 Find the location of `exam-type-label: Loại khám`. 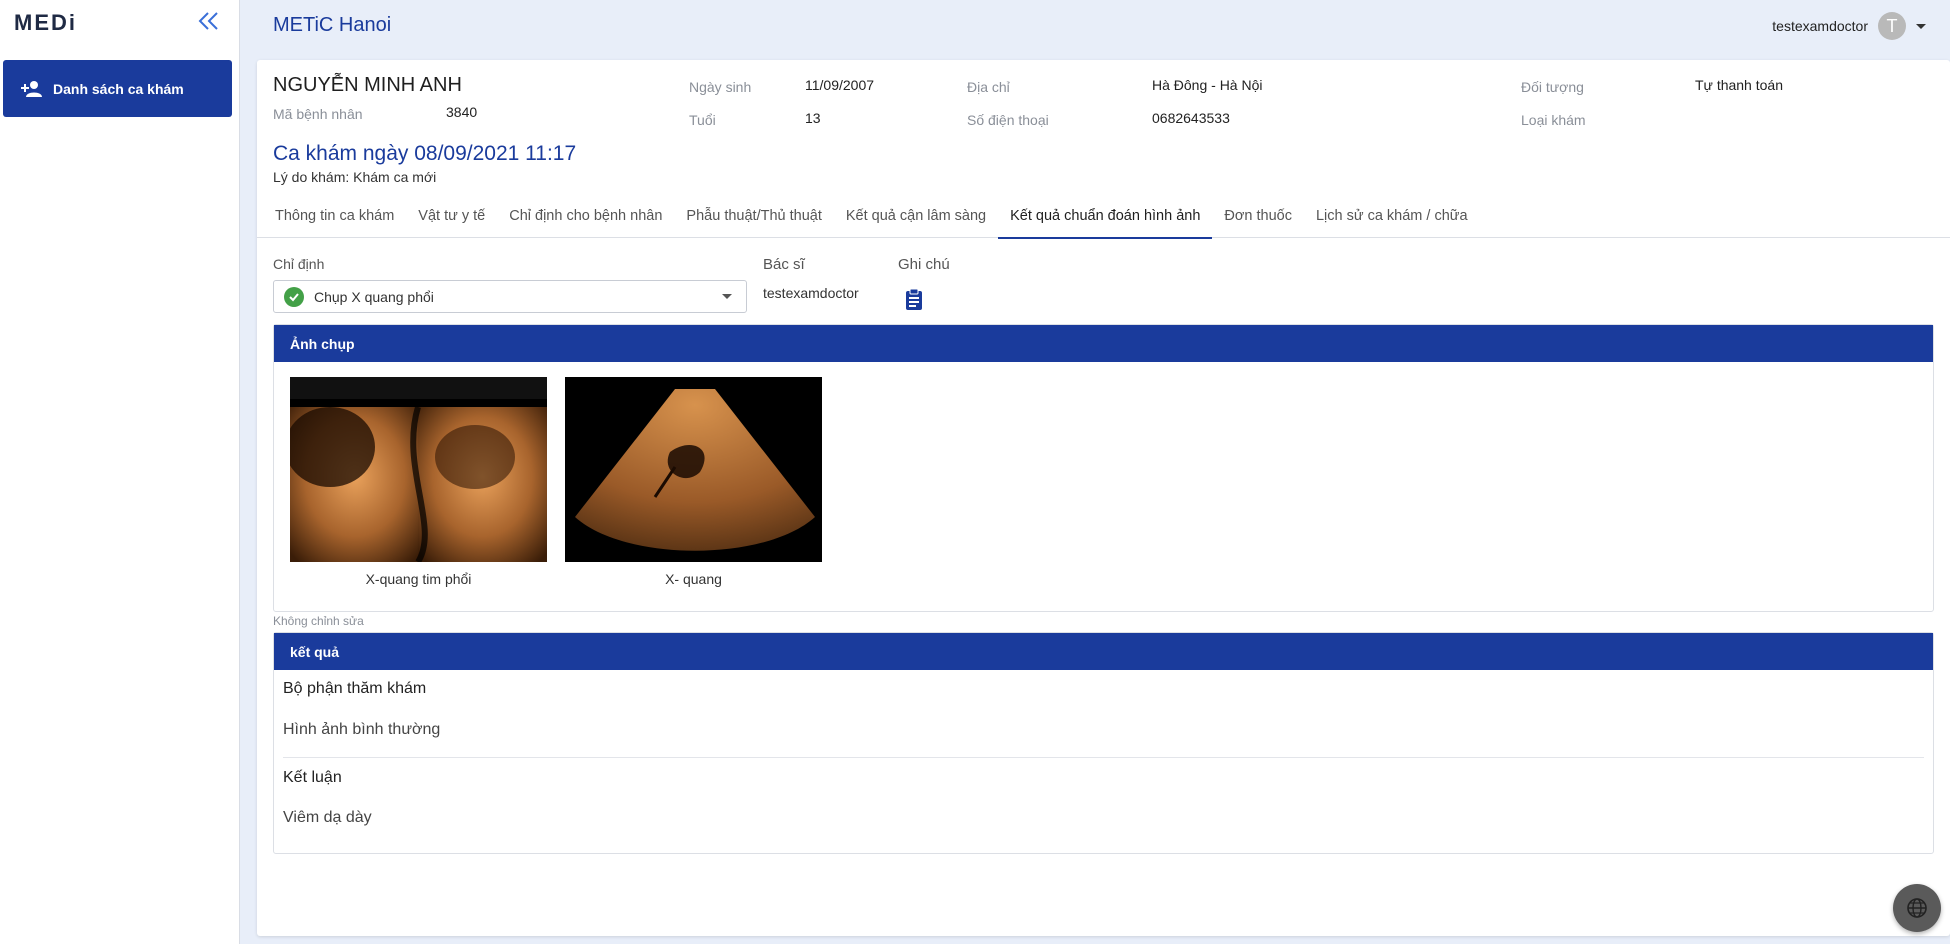

exam-type-label: Loại khám is located at coordinates (1553, 120).